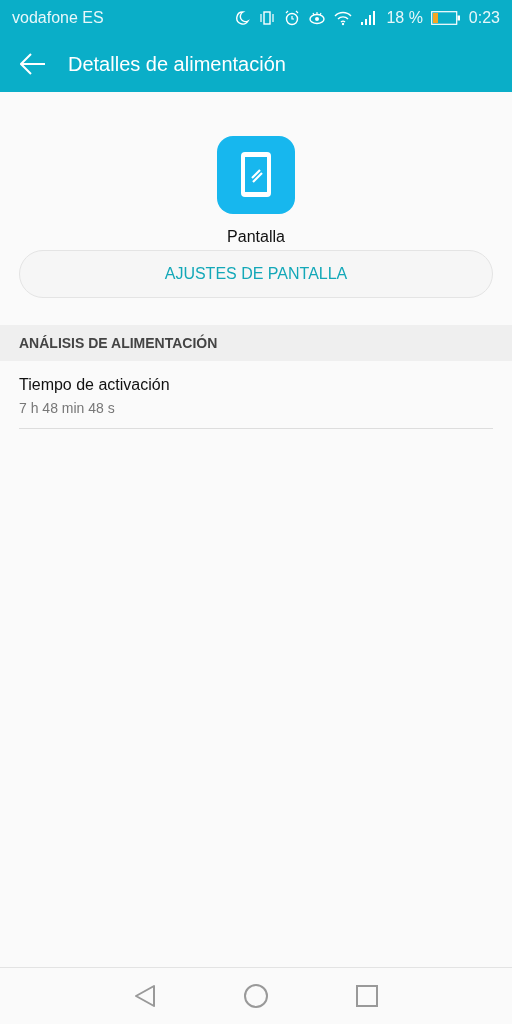 This screenshot has width=512, height=1024. I want to click on home-icon, so click(256, 996).